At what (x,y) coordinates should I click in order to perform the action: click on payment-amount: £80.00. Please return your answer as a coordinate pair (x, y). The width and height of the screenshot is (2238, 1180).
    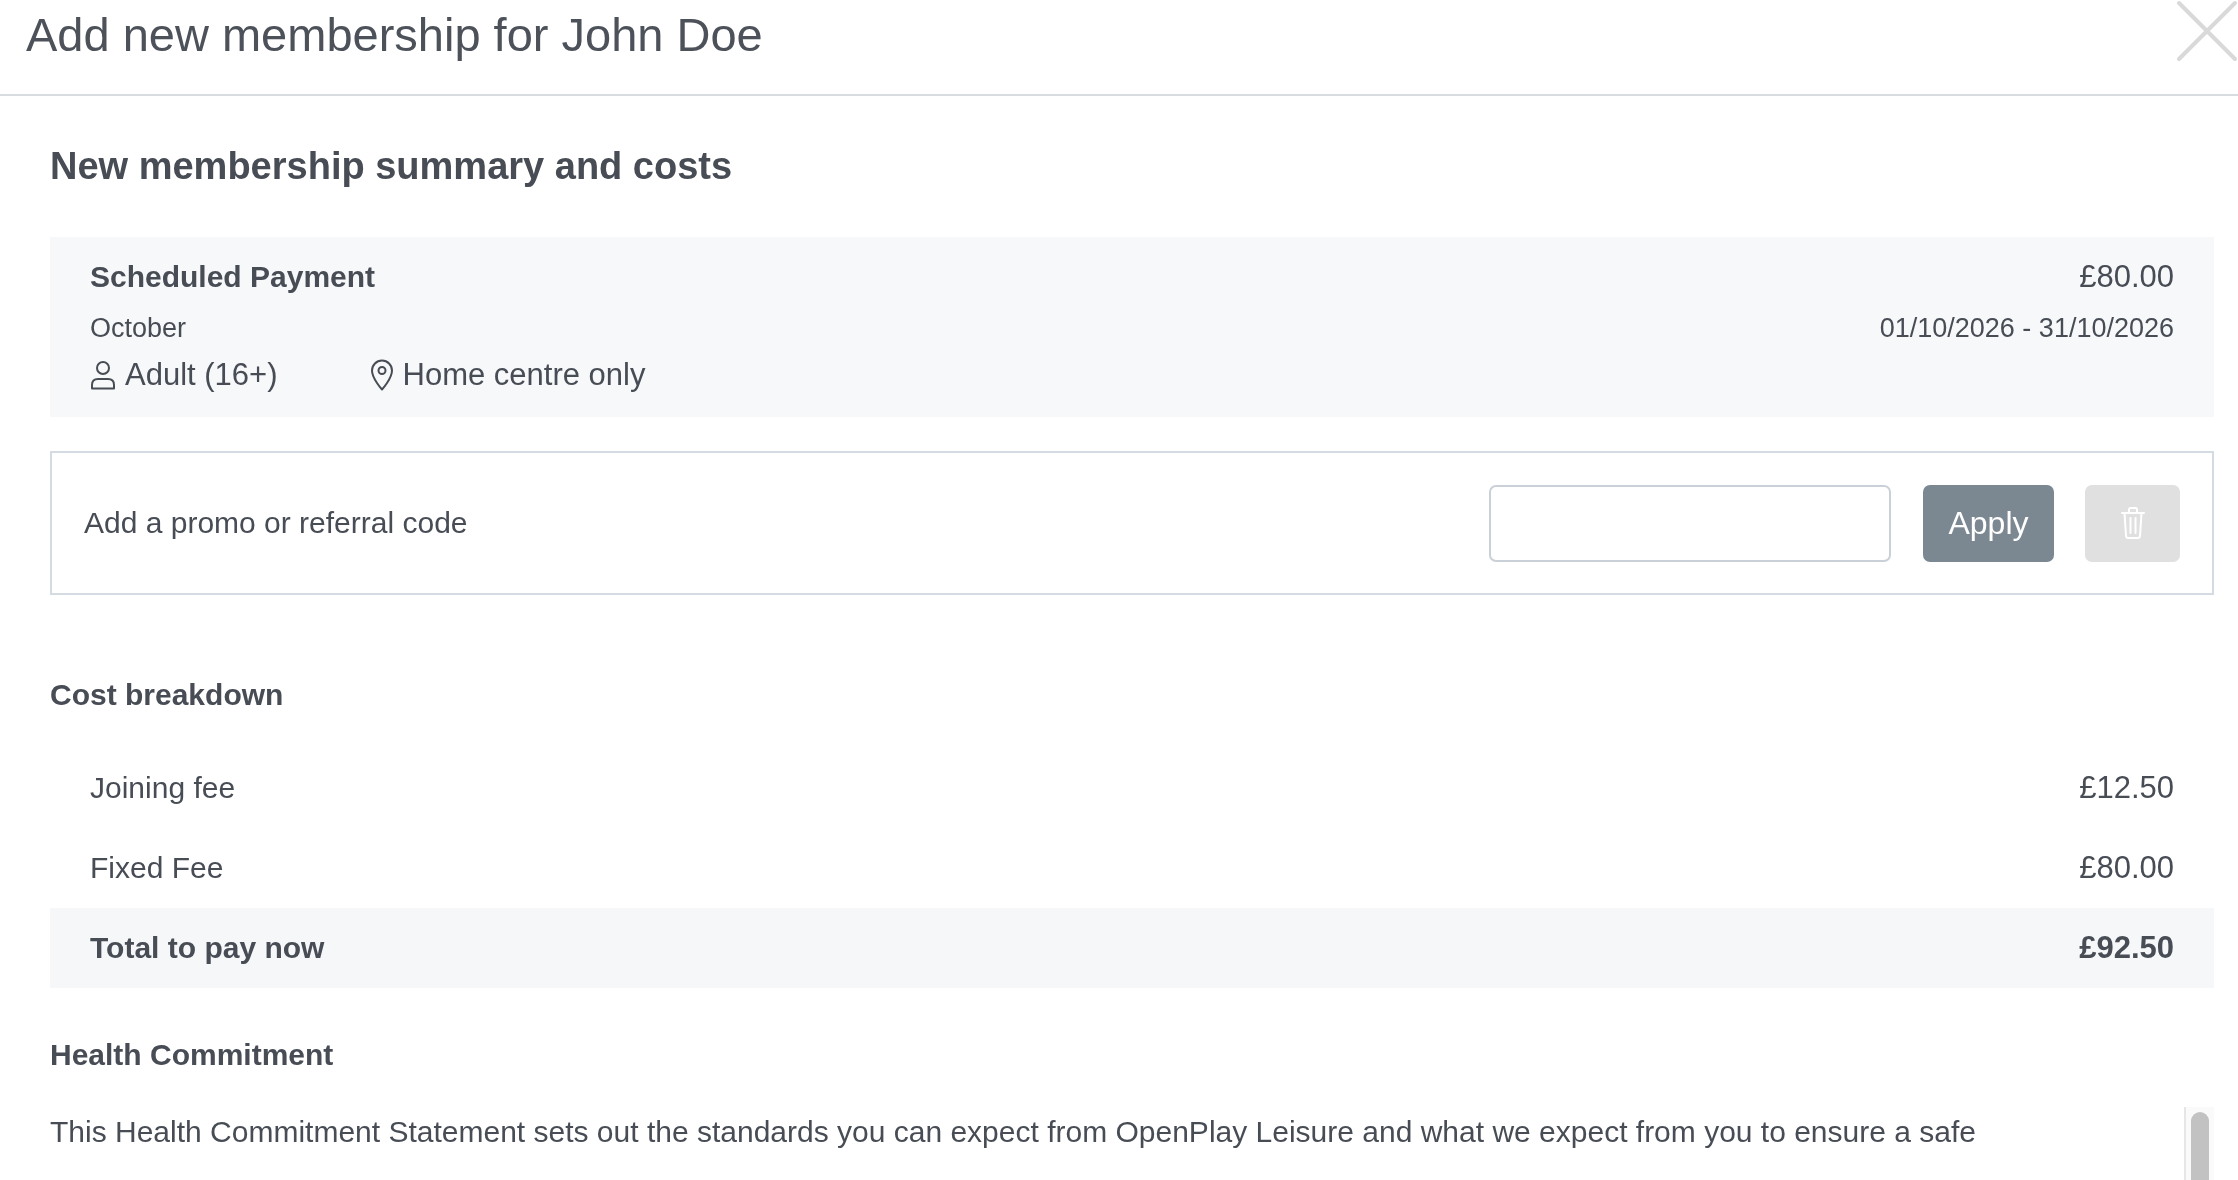
    Looking at the image, I should click on (2126, 277).